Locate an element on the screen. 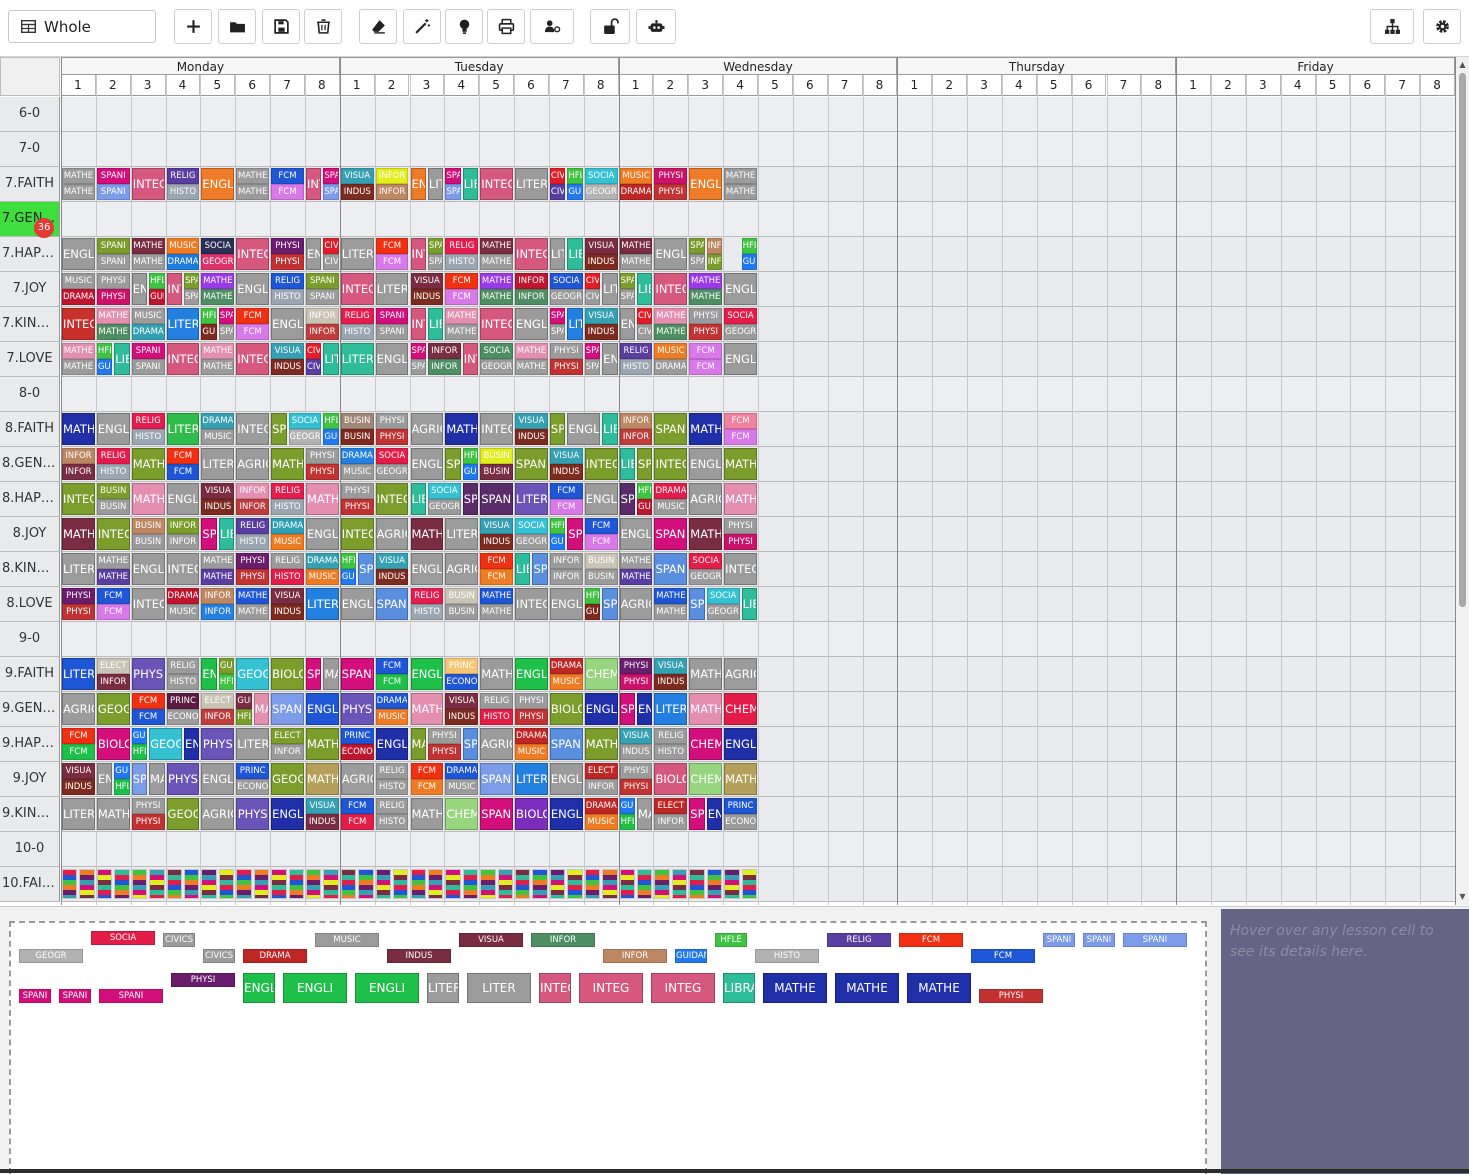  pool-lesson-cell: FCM is located at coordinates (931, 940).